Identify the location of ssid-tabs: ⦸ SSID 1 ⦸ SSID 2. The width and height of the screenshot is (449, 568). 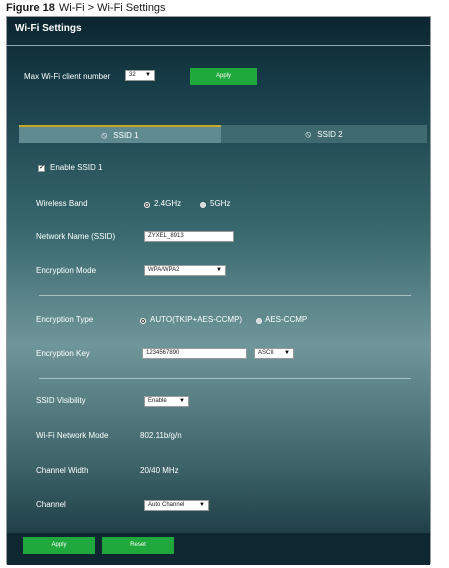
(223, 134).